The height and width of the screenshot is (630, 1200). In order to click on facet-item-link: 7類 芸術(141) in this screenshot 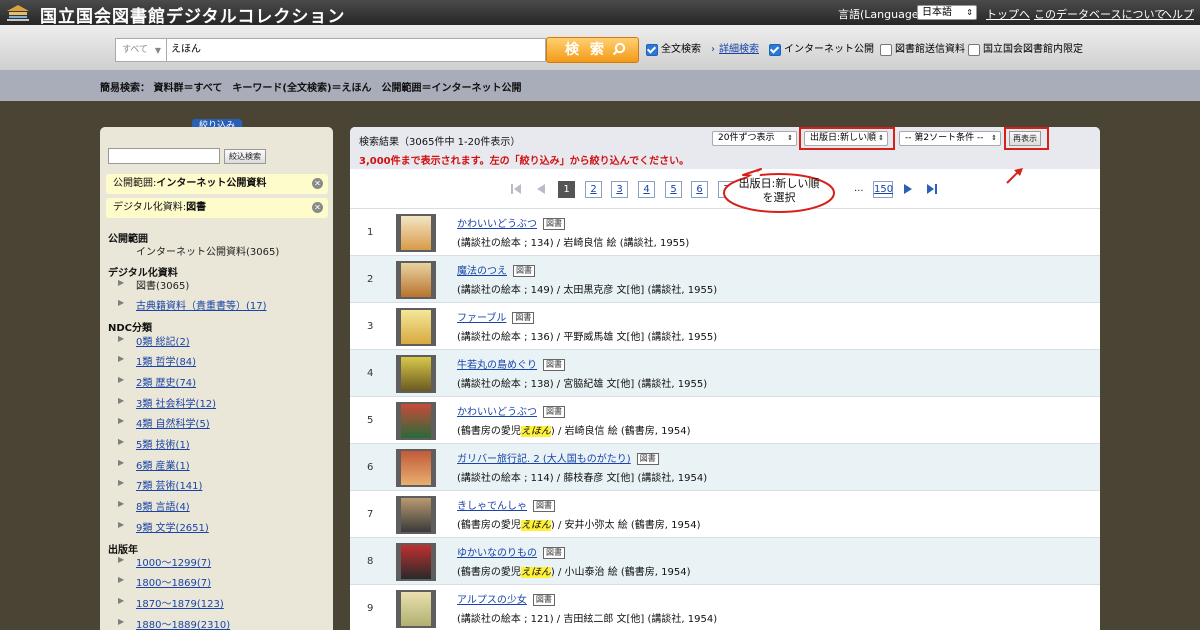, I will do `click(169, 486)`.